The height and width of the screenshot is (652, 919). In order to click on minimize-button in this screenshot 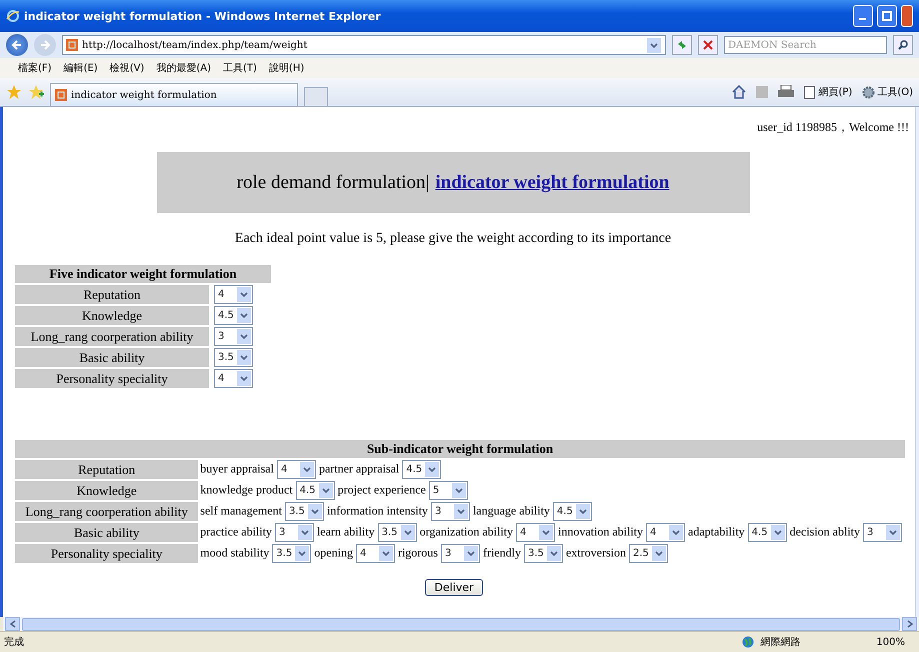, I will do `click(863, 16)`.